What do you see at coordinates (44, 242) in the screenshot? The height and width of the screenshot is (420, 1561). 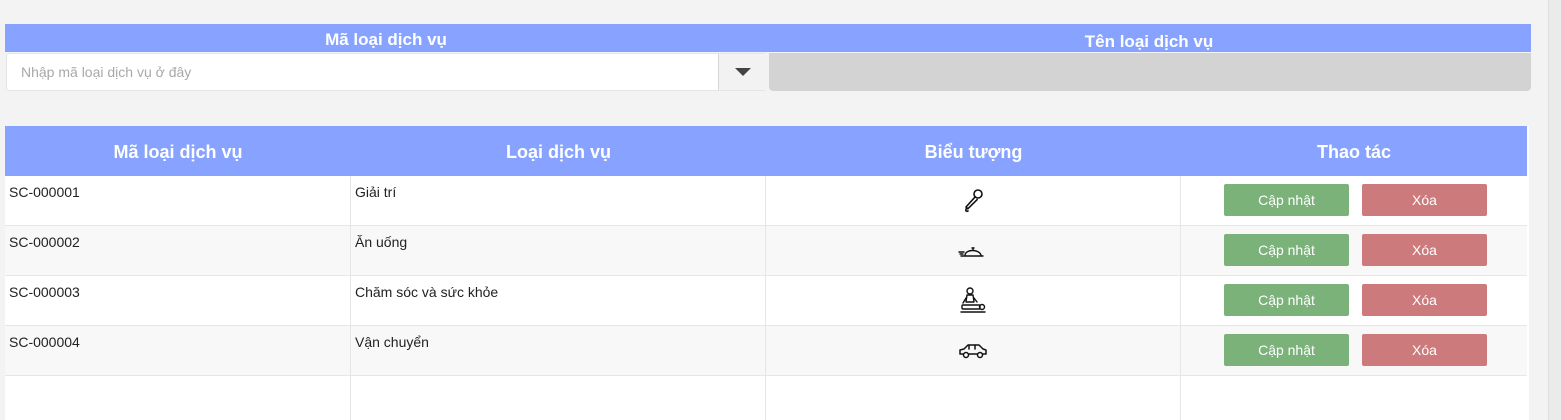 I see `row-code: SC-000002` at bounding box center [44, 242].